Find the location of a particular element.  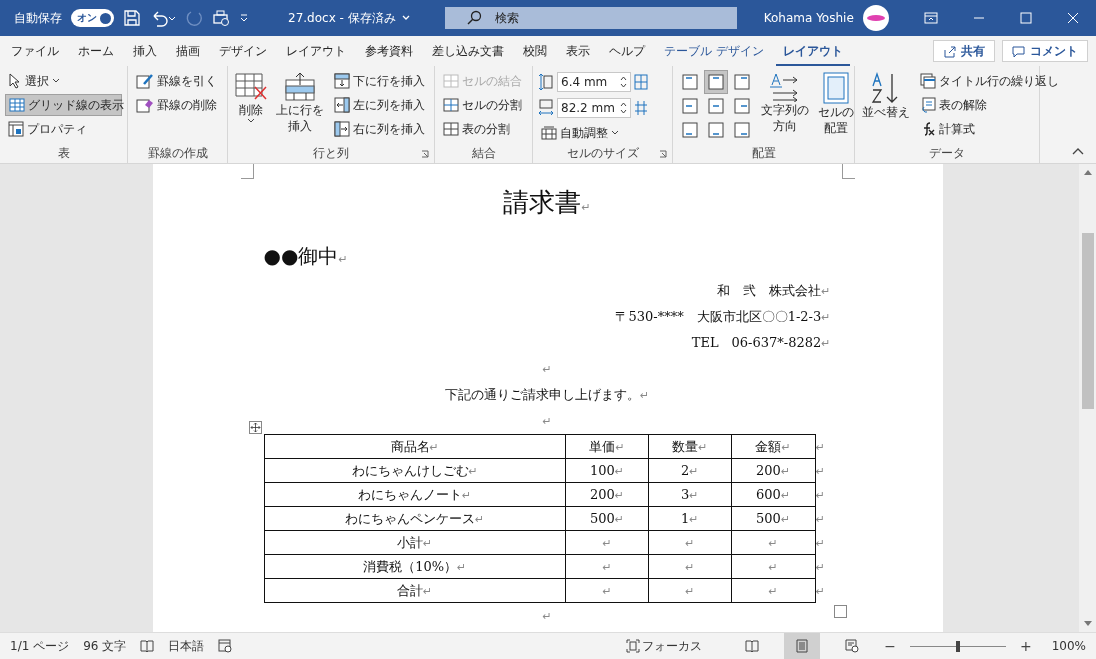

cell-margins-button: セルの 配置 is located at coordinates (836, 107).